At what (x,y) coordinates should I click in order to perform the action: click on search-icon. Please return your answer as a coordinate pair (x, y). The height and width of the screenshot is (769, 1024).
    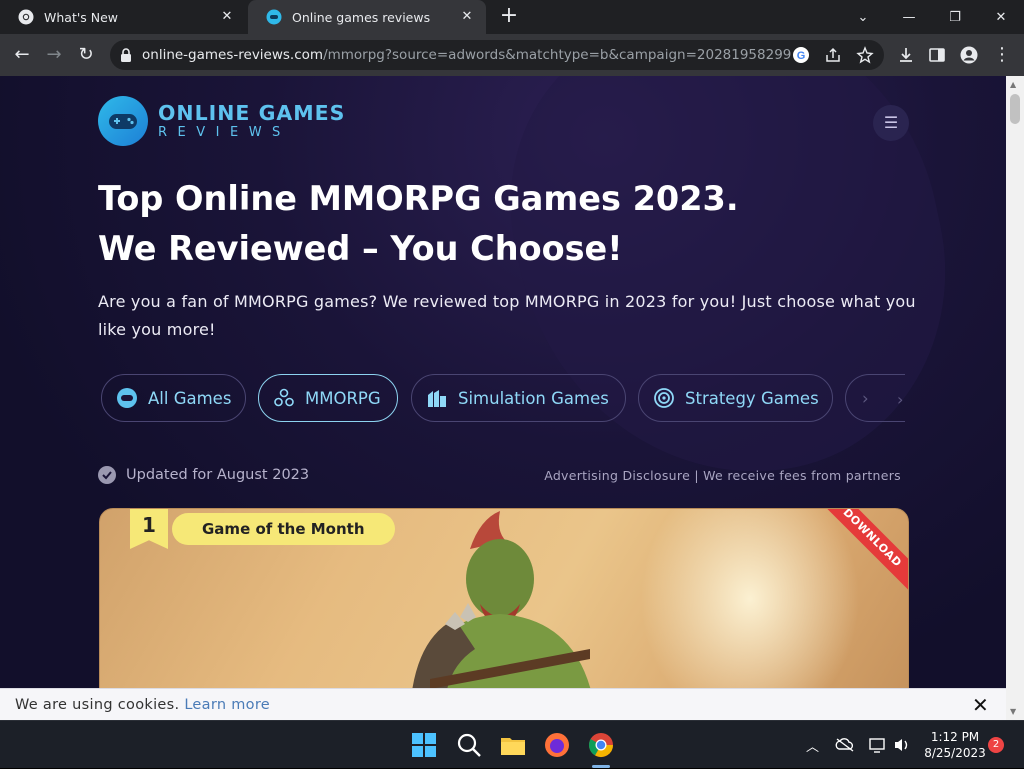
    Looking at the image, I should click on (469, 745).